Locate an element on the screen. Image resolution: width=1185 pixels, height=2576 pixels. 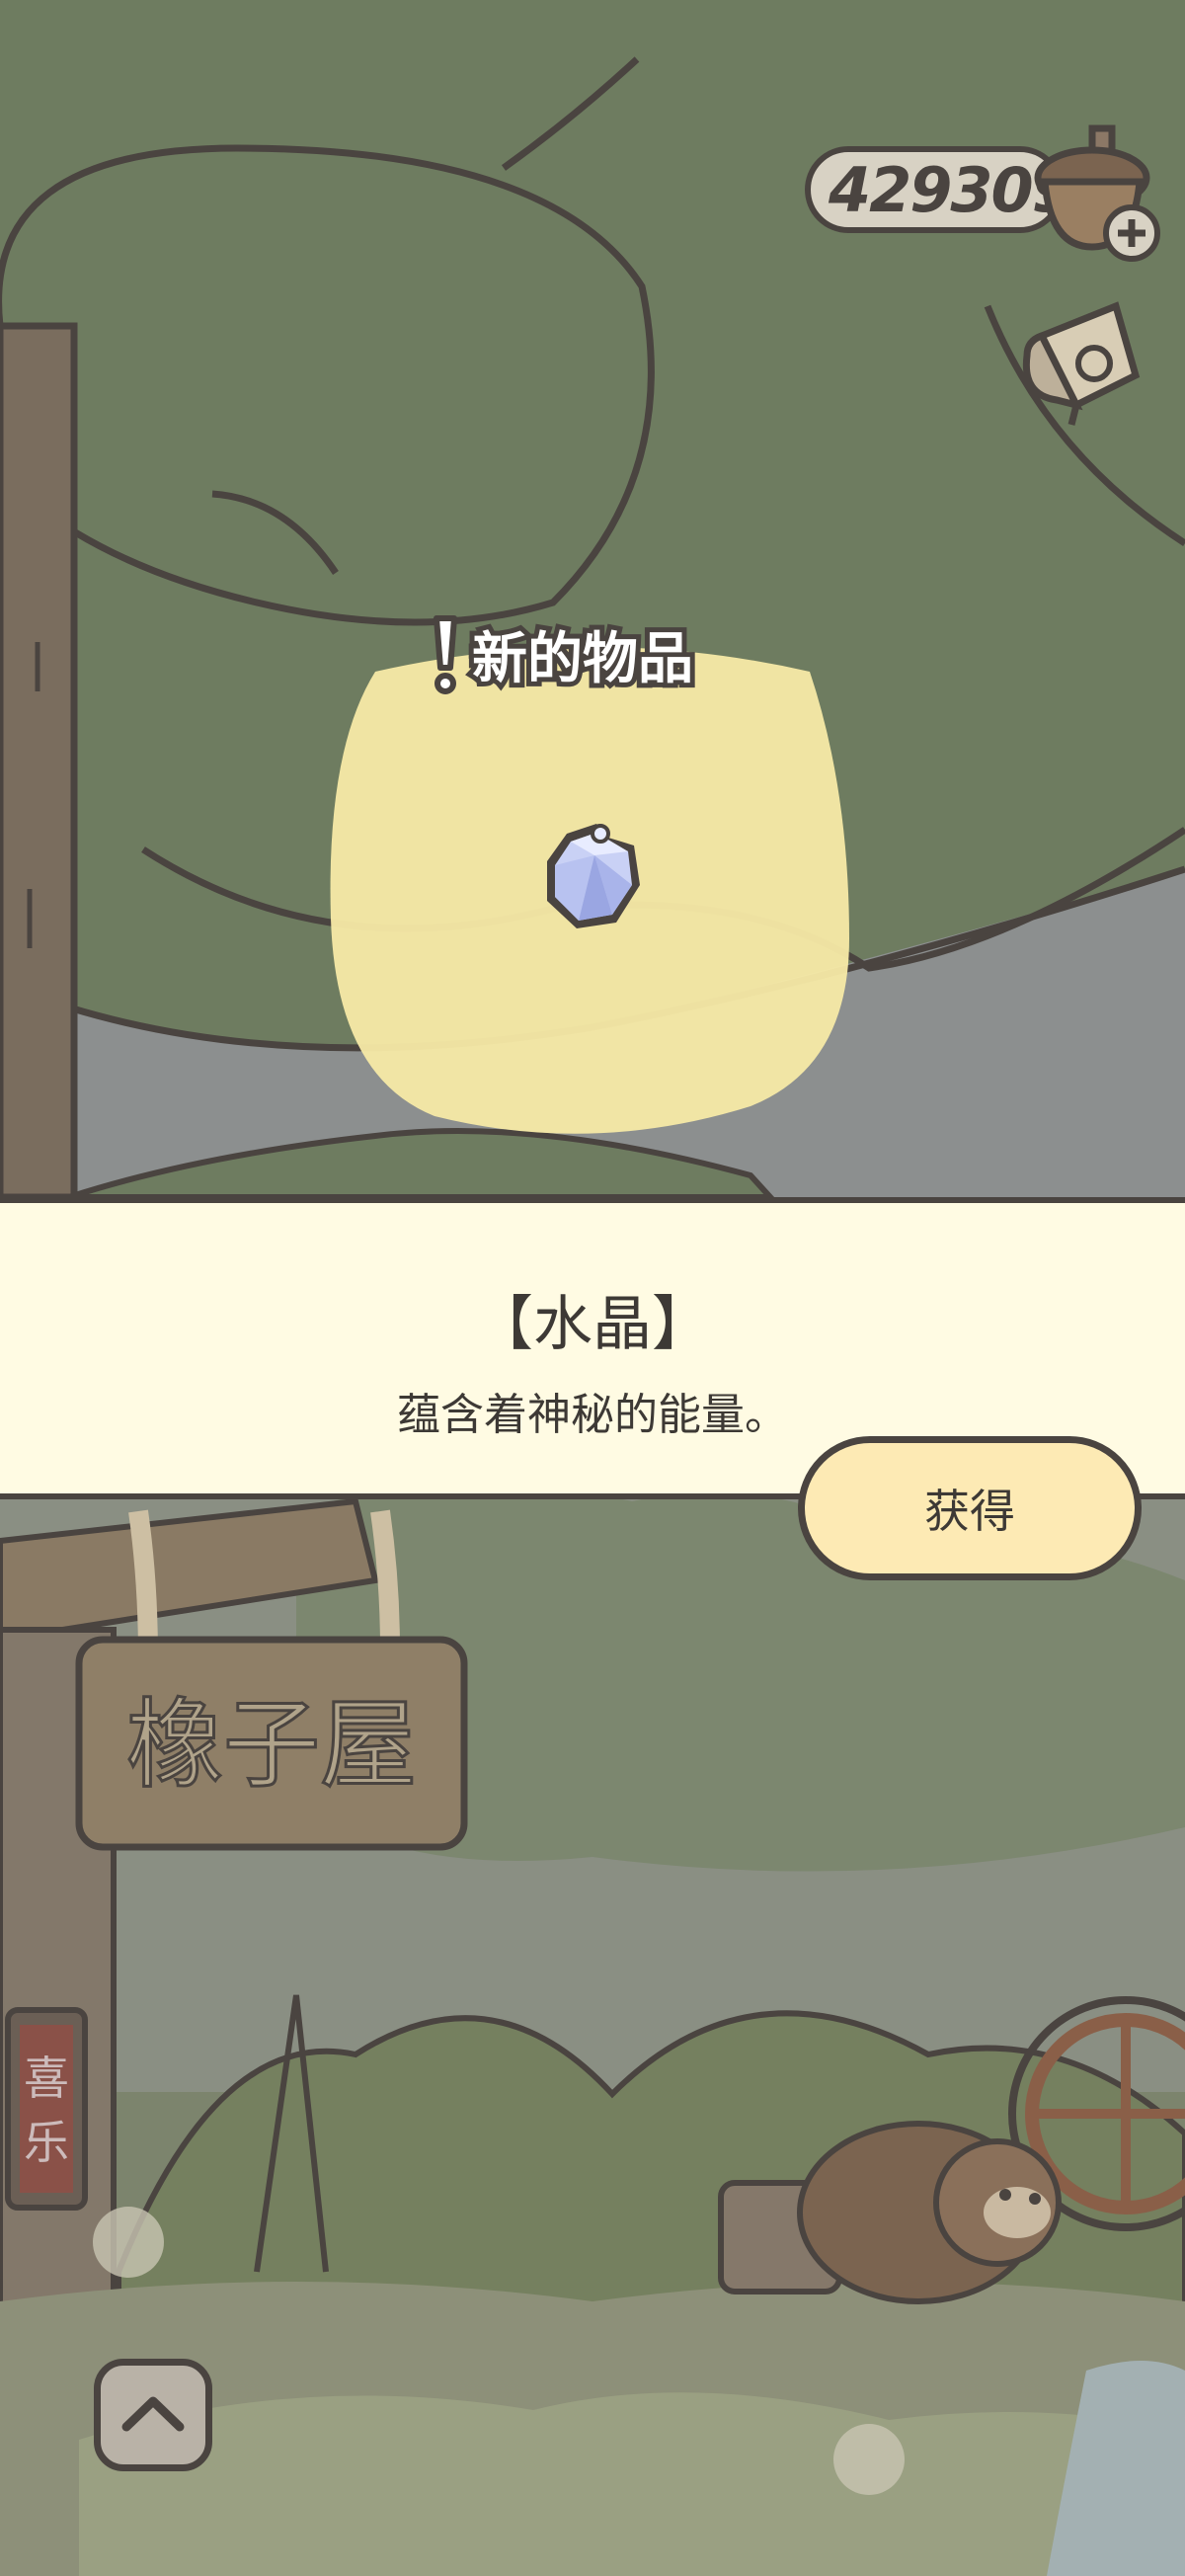
new-item-label: 新的物品 is located at coordinates (561, 655).